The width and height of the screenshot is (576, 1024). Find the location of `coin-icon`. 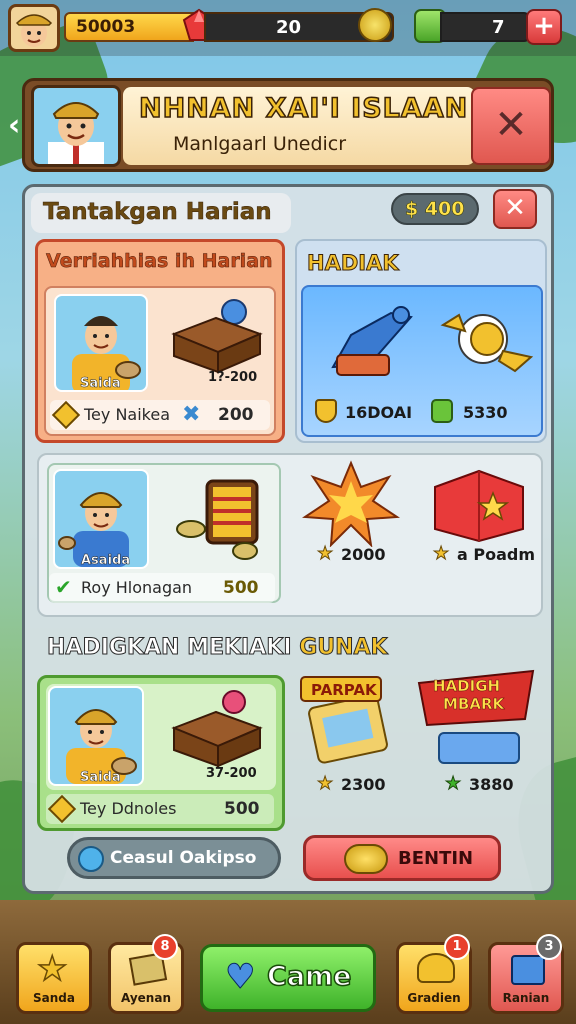

coin-icon is located at coordinates (366, 859).